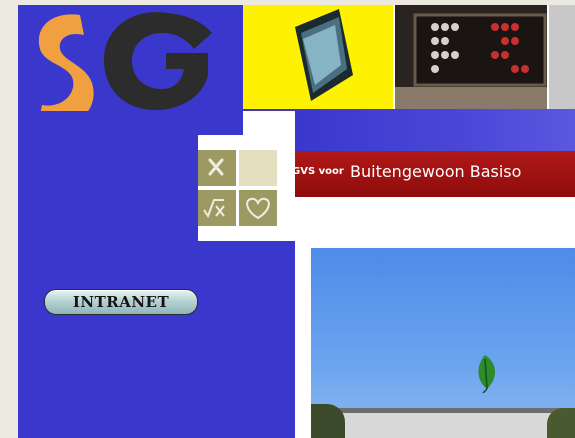  I want to click on blank-tile, so click(258, 168).